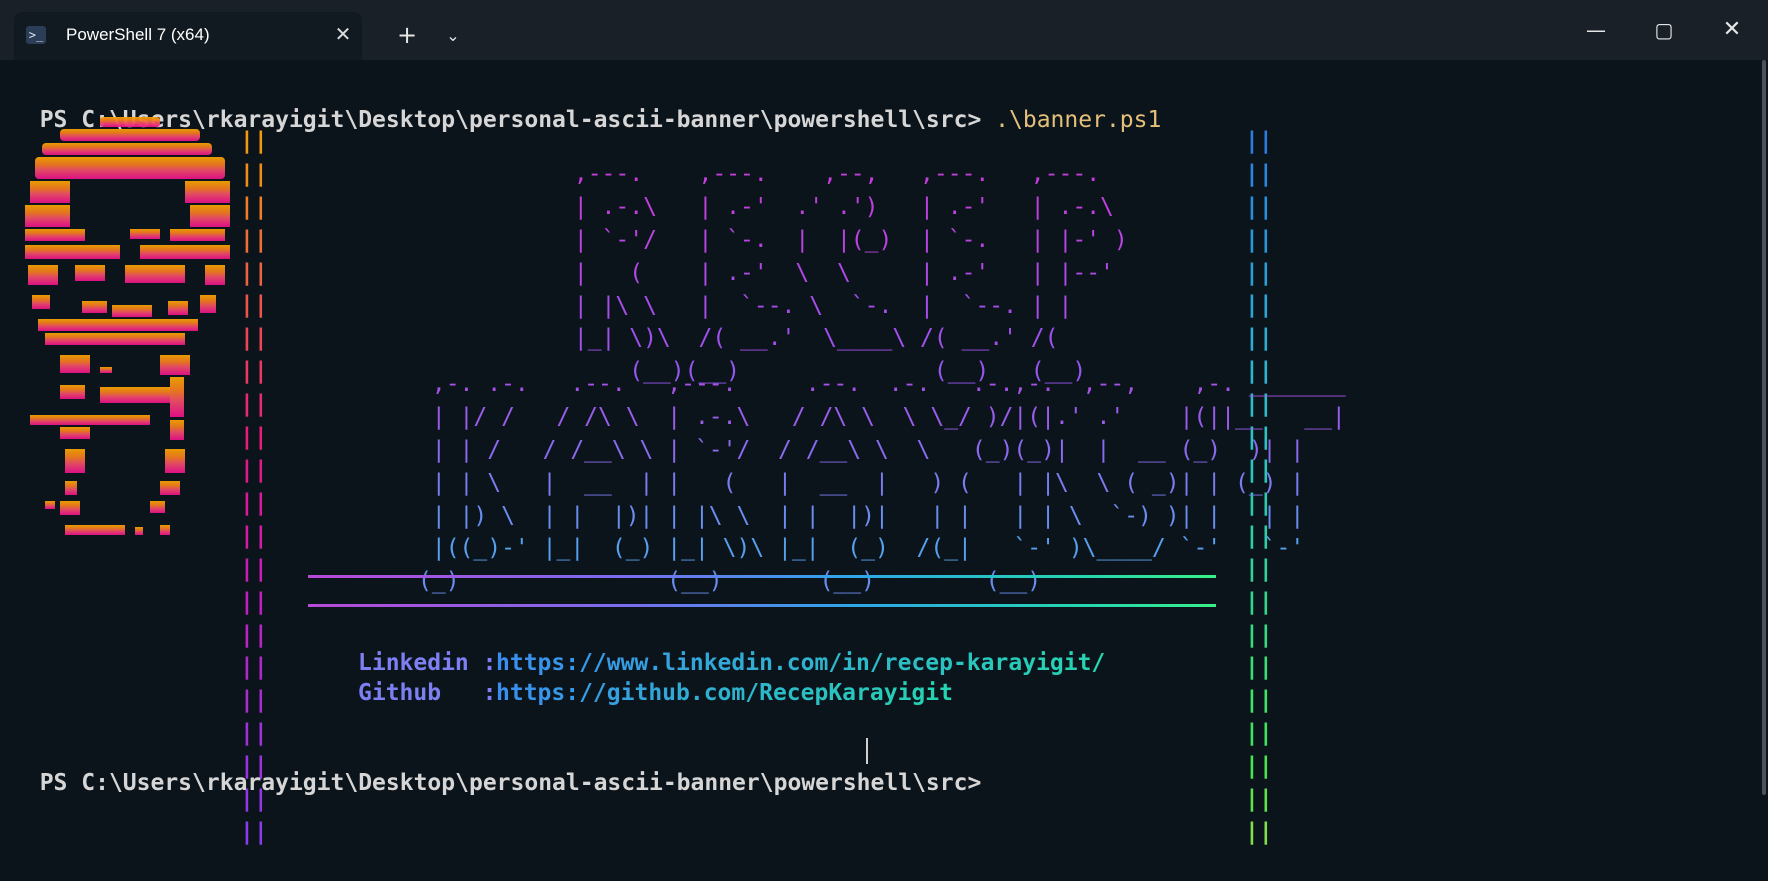 Image resolution: width=1768 pixels, height=881 pixels. I want to click on github-label: Github :, so click(427, 693).